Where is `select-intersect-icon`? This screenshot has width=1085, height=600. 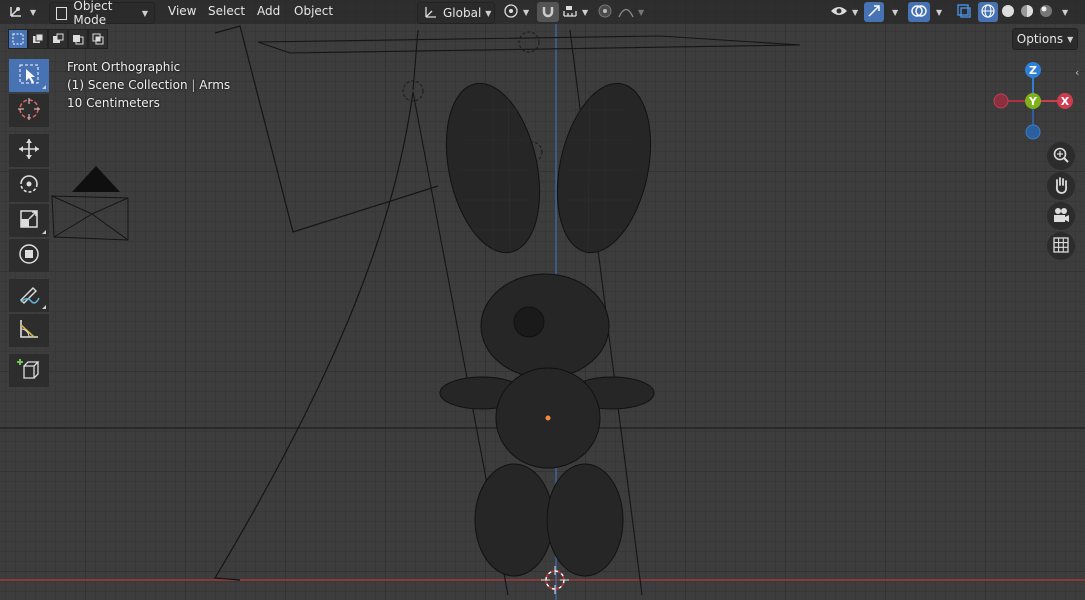 select-intersect-icon is located at coordinates (98, 39).